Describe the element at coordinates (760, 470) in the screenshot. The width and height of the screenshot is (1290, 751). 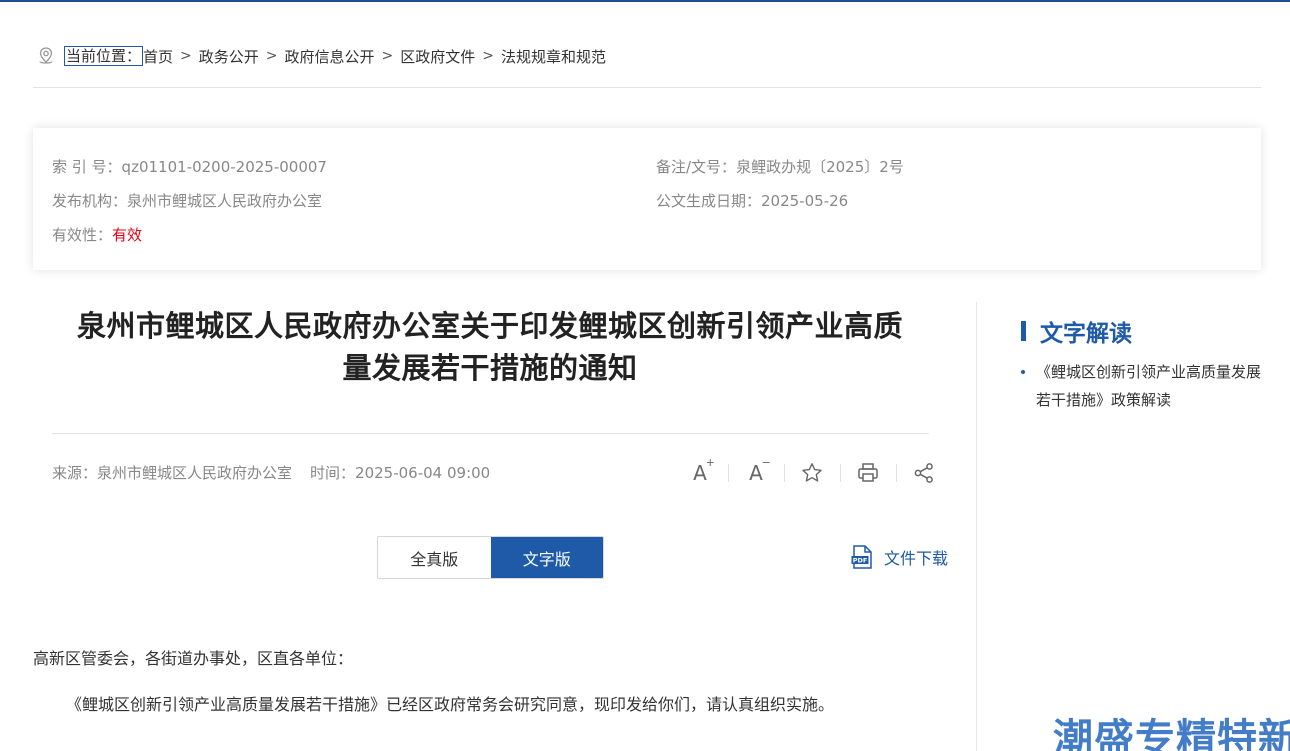
I see `font-decrease-icon: A −` at that location.